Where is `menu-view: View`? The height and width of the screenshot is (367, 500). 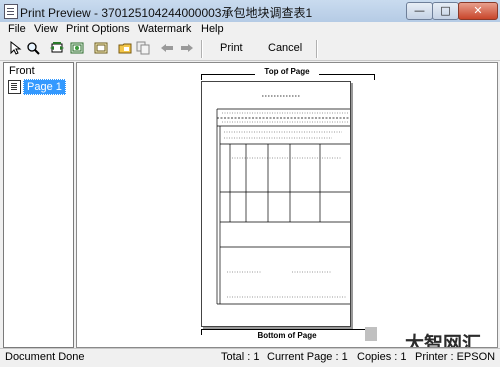
menu-view: View is located at coordinates (46, 29).